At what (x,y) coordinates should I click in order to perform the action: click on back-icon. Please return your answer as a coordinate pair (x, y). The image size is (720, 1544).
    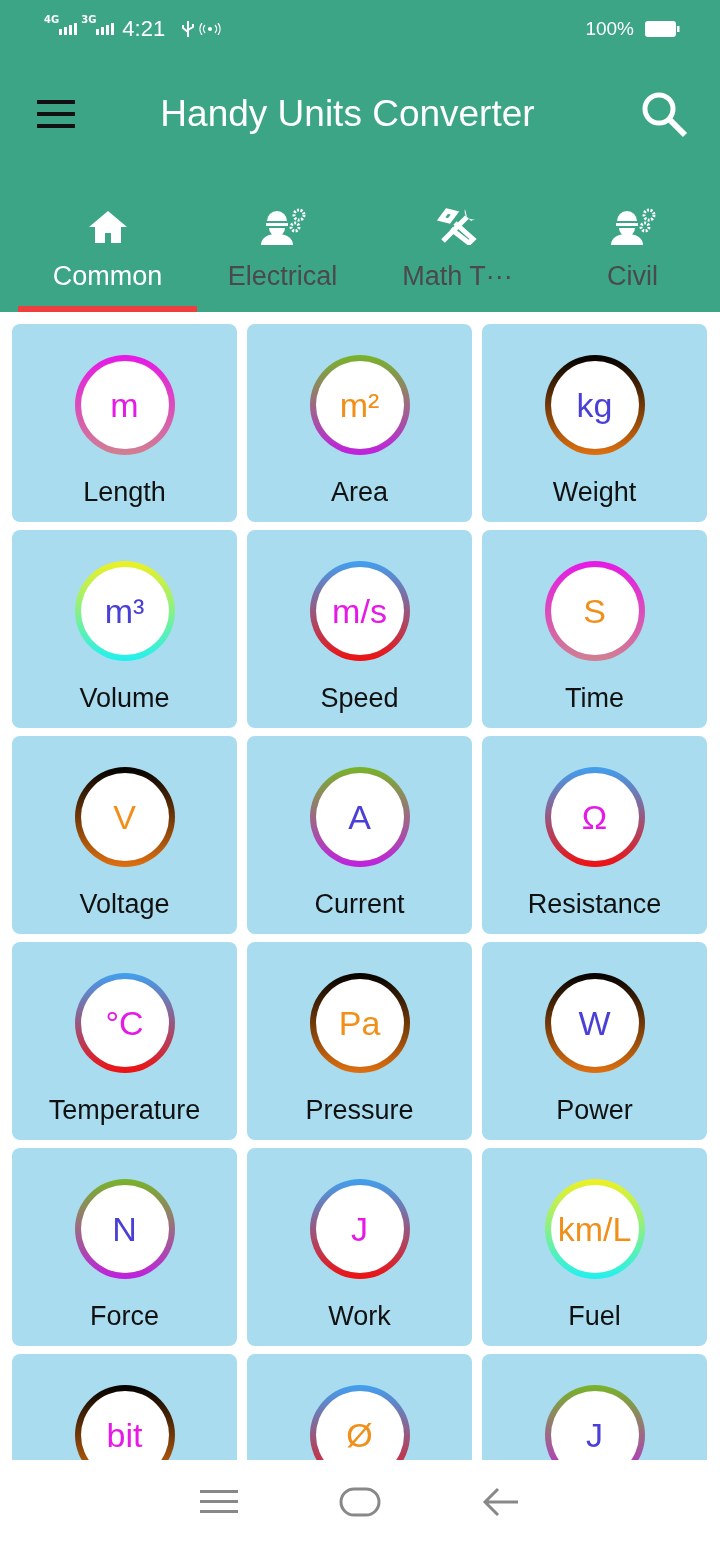
    Looking at the image, I should click on (500, 1502).